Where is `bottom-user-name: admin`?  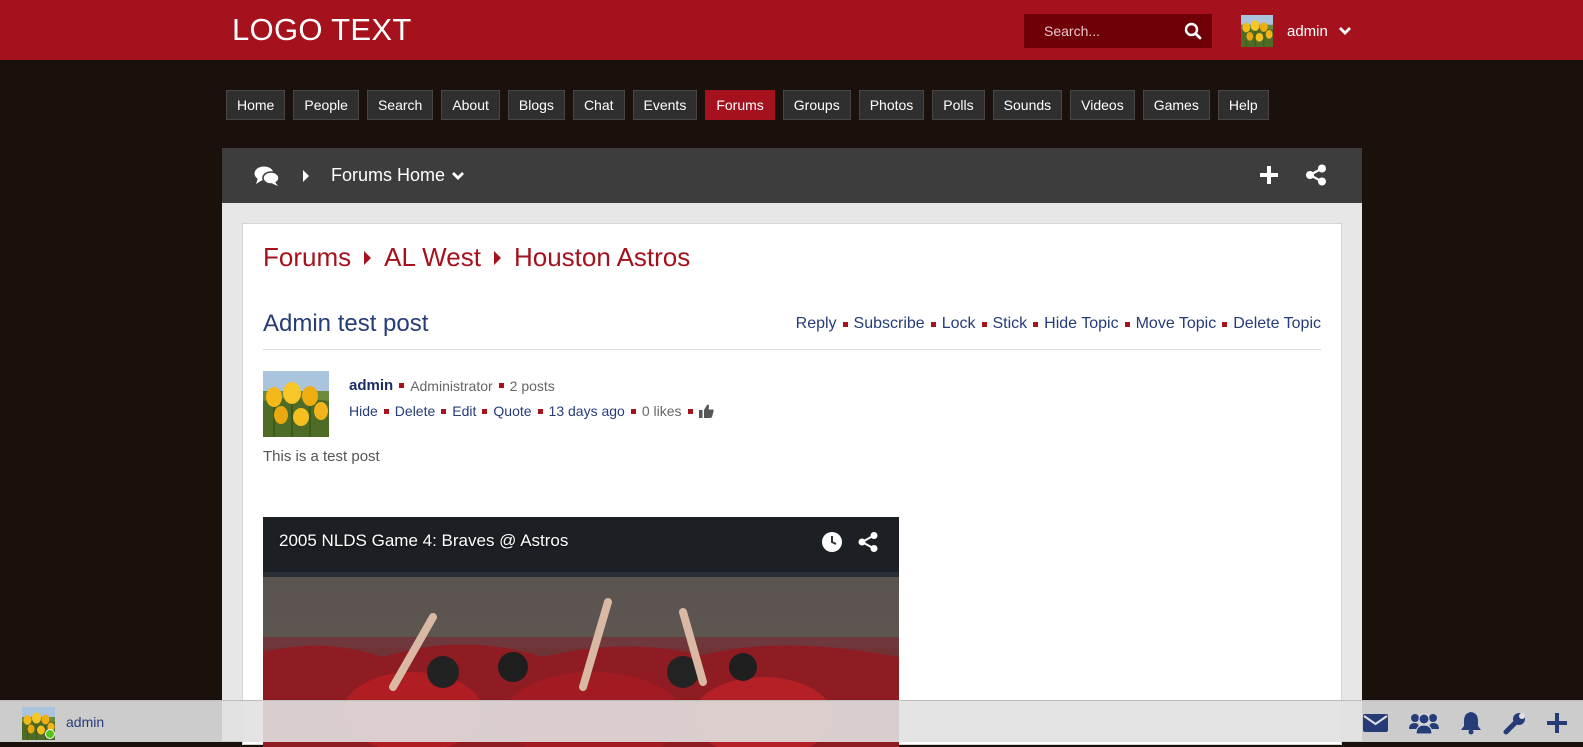 bottom-user-name: admin is located at coordinates (85, 722).